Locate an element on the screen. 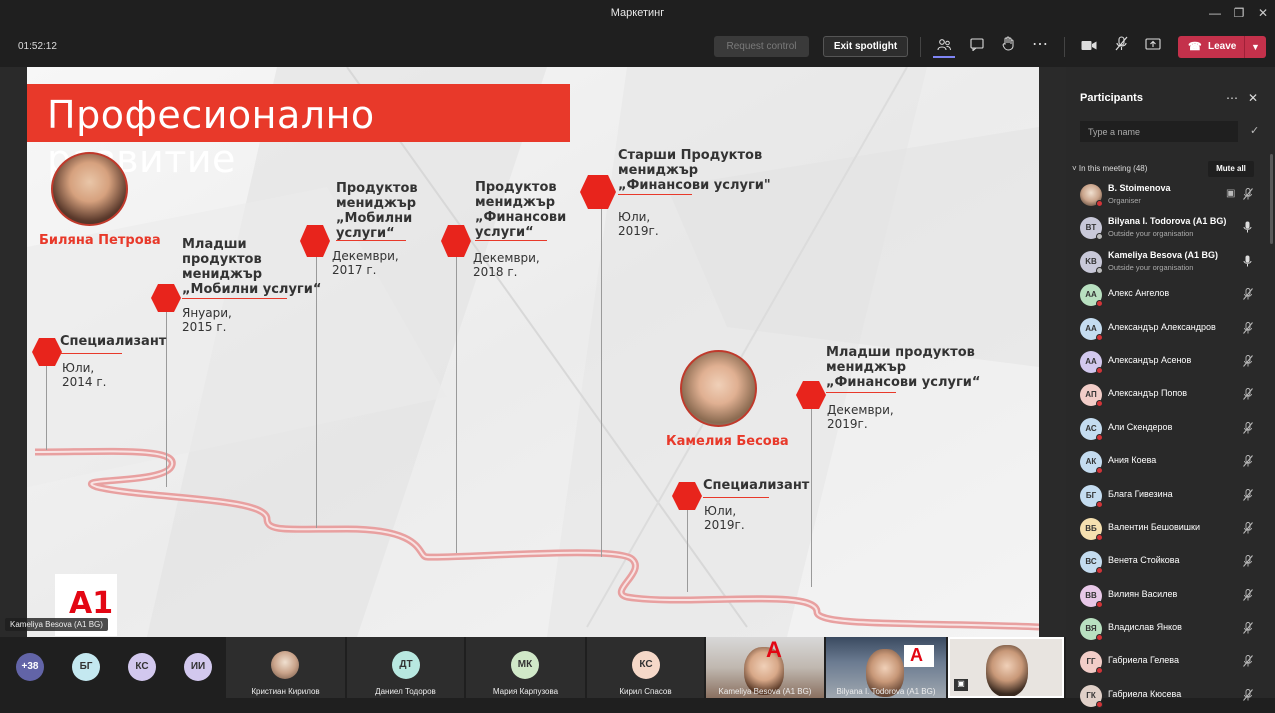 Image resolution: width=1275 pixels, height=713 pixels. raise-hand-icon is located at coordinates (1008, 47).